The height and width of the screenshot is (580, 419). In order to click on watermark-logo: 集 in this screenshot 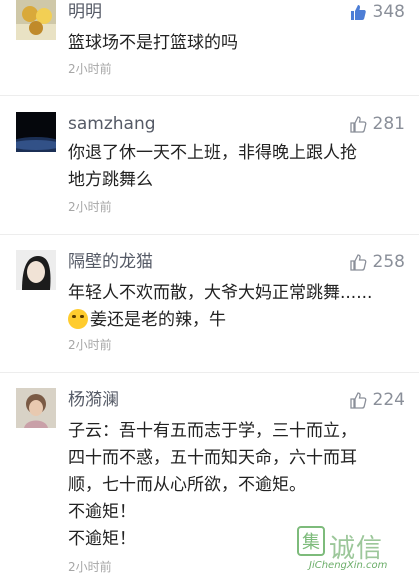, I will do `click(311, 541)`.